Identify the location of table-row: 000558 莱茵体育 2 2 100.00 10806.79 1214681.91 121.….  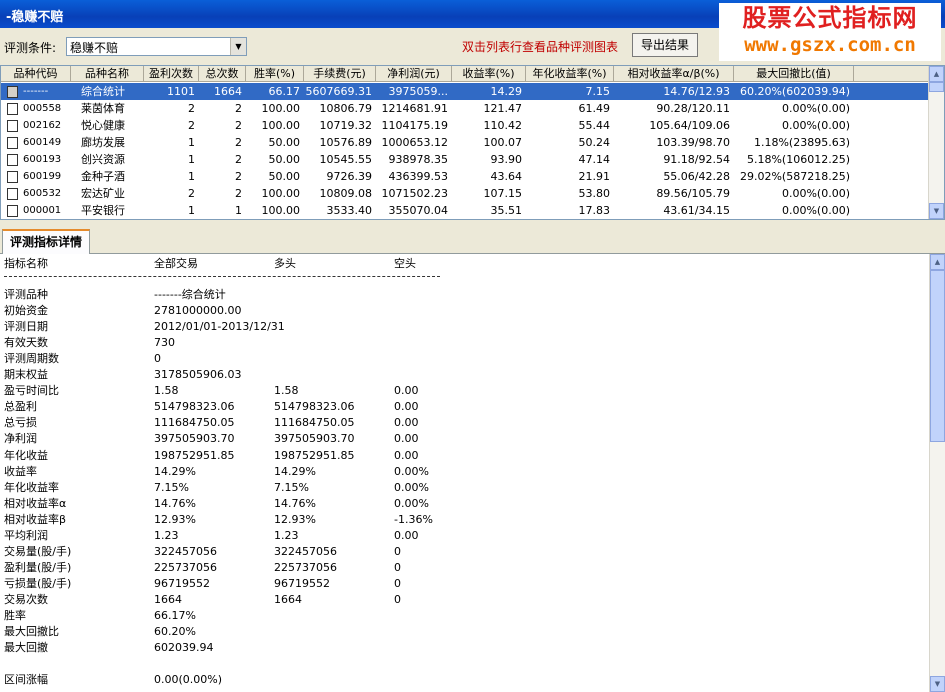
(464, 108).